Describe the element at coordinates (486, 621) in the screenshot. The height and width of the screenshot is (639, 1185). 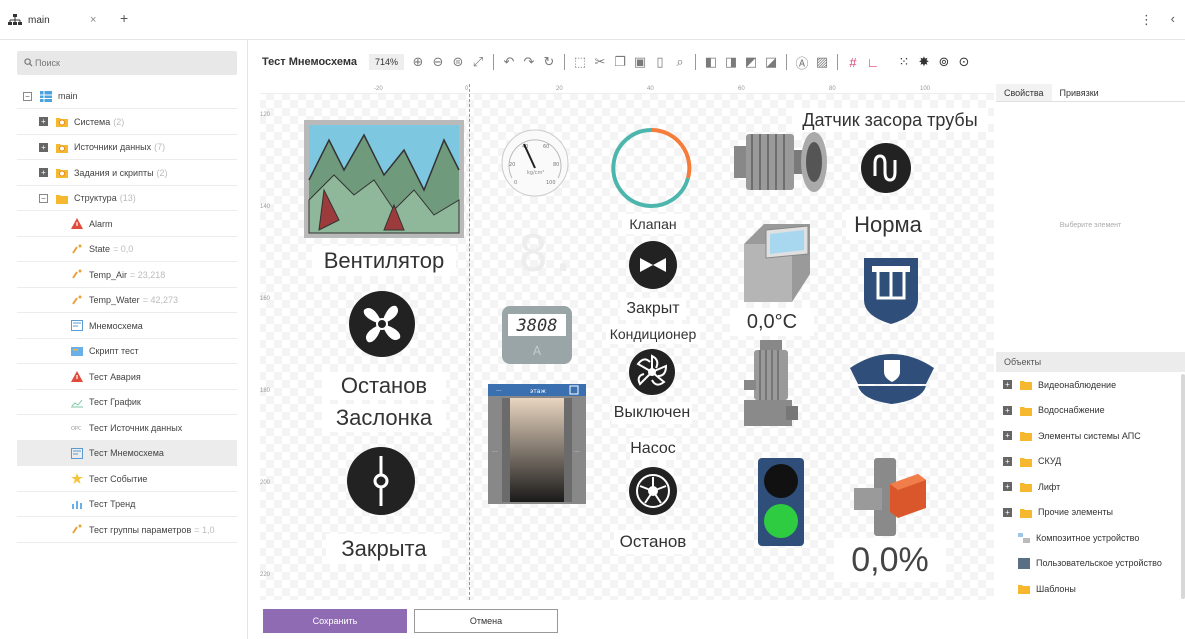
I see `cancel-button: Отмена` at that location.